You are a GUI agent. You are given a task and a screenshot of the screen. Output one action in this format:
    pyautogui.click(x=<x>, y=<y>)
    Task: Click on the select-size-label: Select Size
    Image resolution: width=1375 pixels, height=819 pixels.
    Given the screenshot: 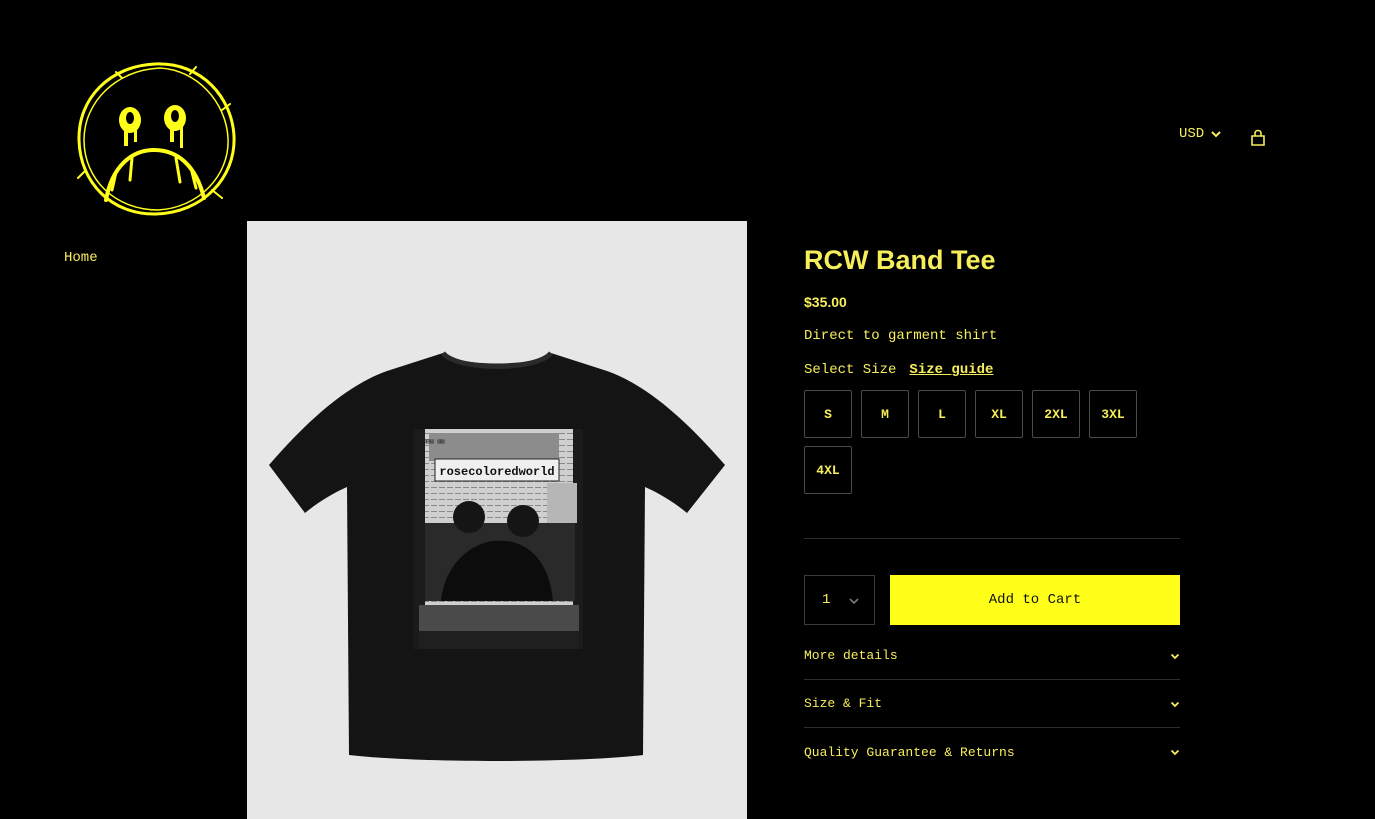 What is the action you would take?
    pyautogui.click(x=850, y=370)
    